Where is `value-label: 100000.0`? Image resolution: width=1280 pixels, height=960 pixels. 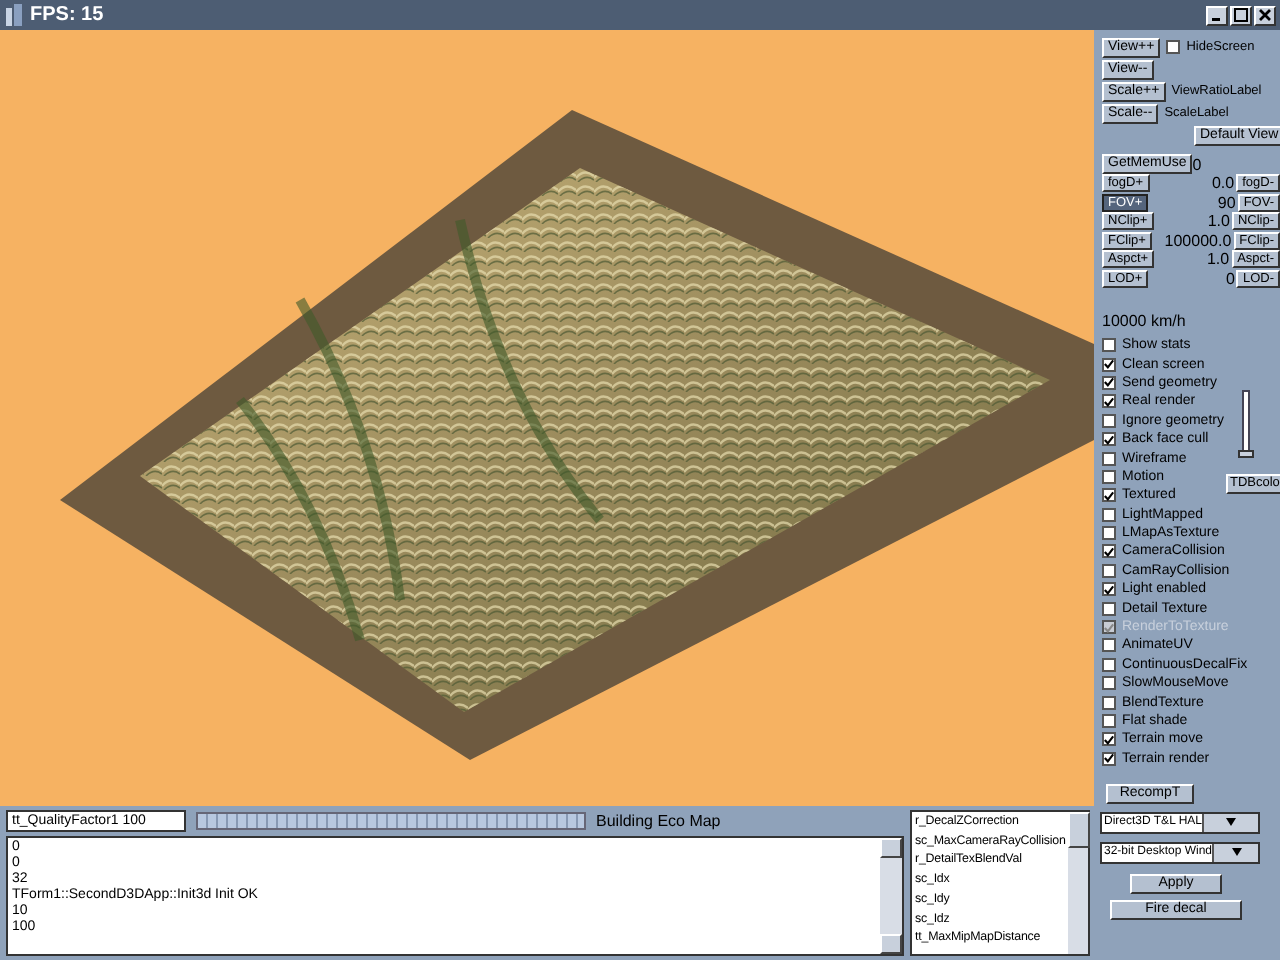 value-label: 100000.0 is located at coordinates (1198, 240).